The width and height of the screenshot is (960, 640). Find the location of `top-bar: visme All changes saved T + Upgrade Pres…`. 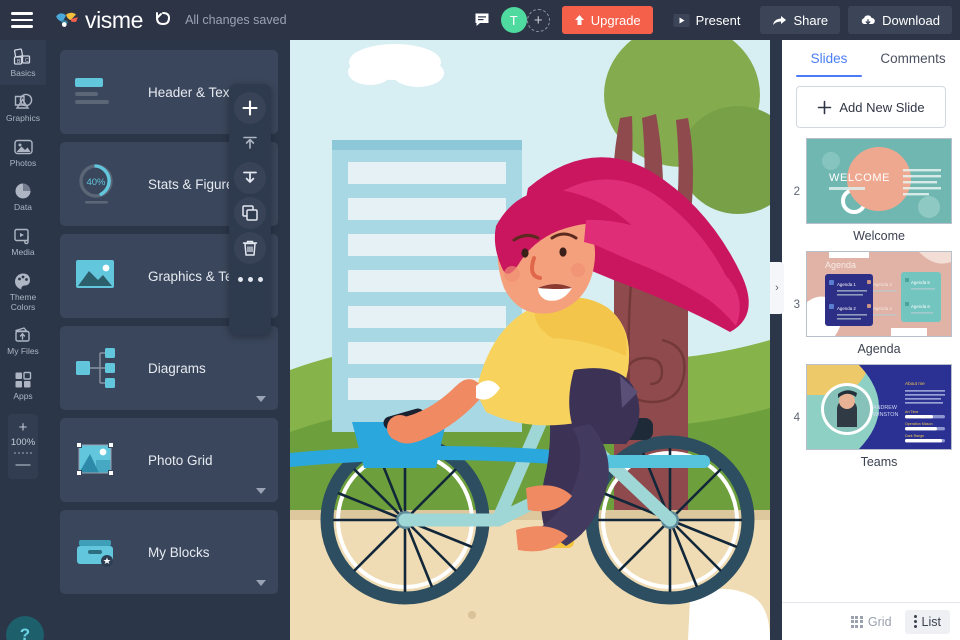

top-bar: visme All changes saved T + Upgrade Pres… is located at coordinates (480, 20).